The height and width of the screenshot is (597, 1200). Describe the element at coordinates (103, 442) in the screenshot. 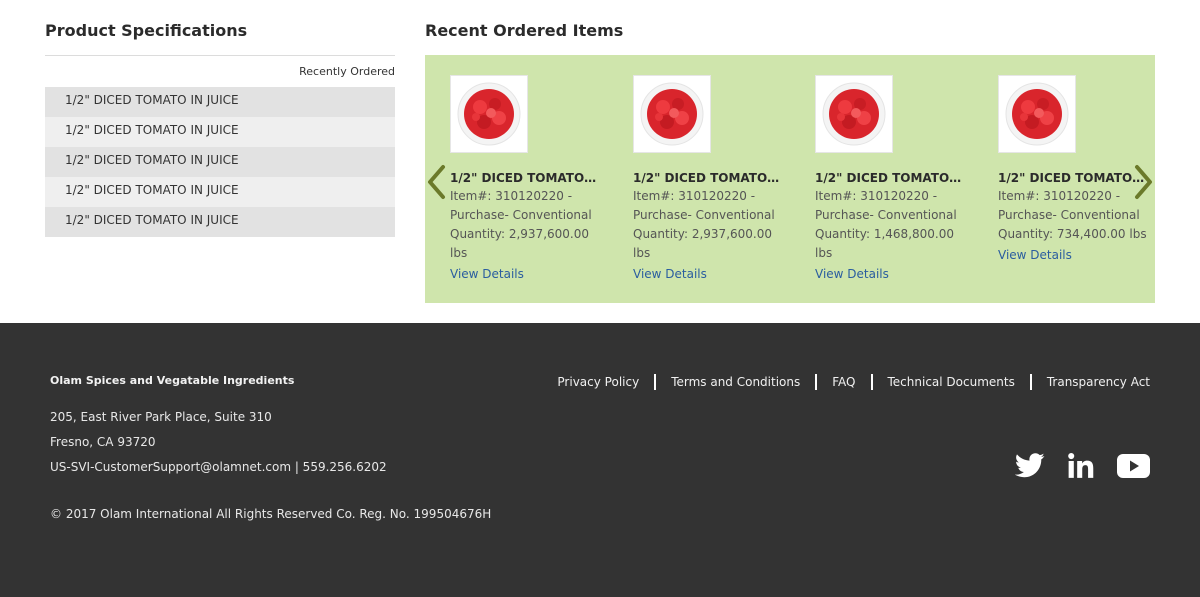

I see `address-line-2: Fresno, CA 93720` at that location.